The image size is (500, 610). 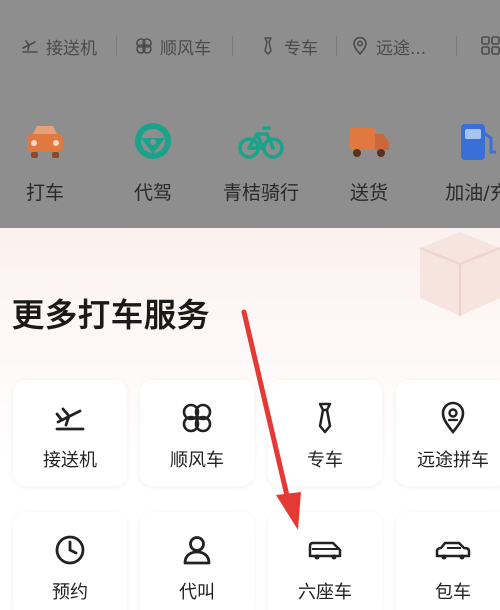 I want to click on tab-label: 专车, so click(x=301, y=48).